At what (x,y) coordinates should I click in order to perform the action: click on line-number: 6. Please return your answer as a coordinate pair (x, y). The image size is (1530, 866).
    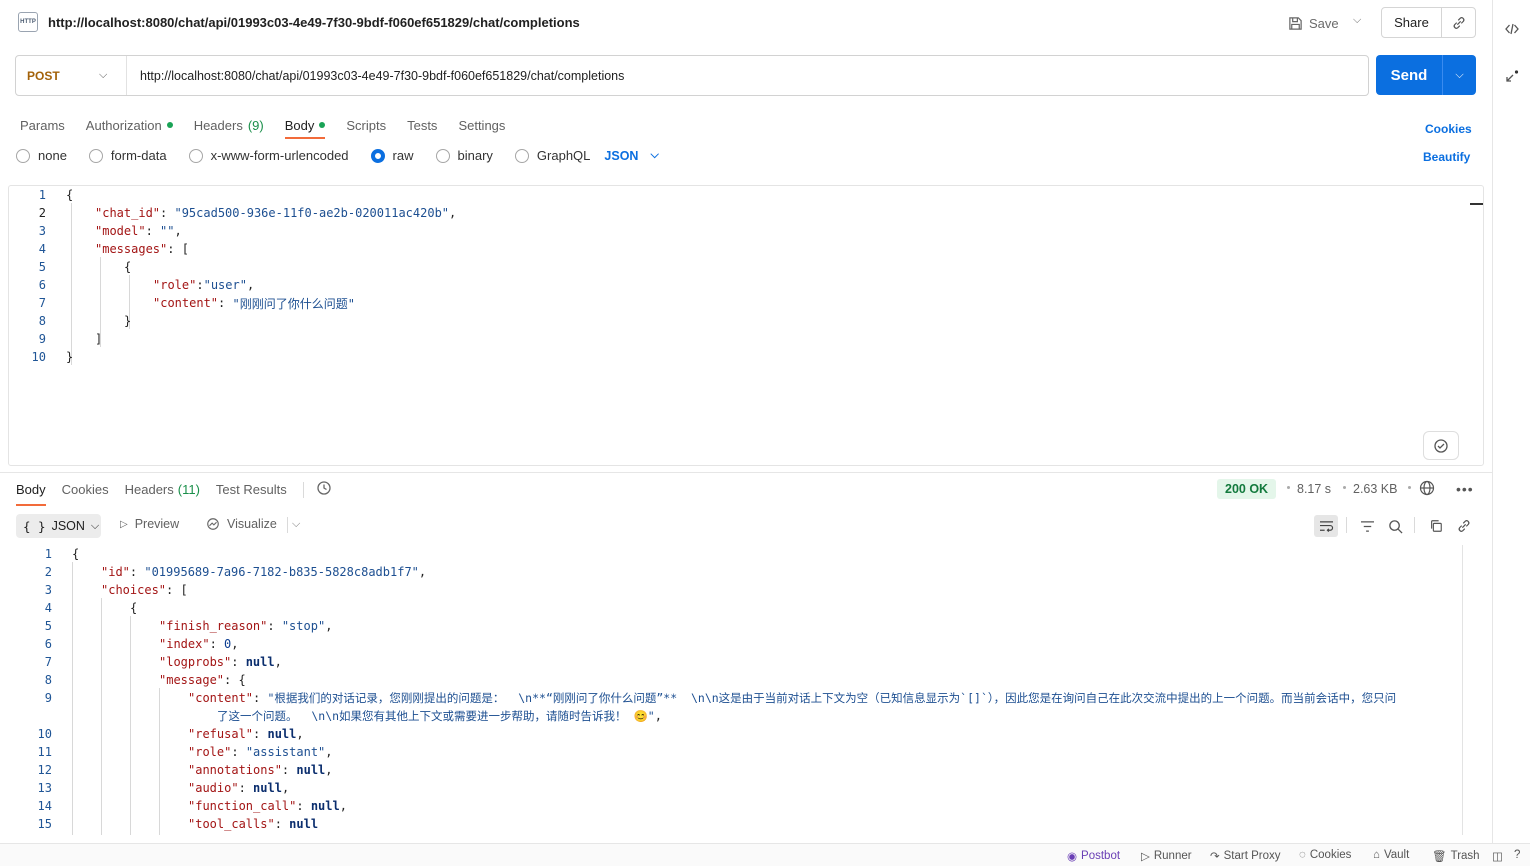
    Looking at the image, I should click on (42, 285).